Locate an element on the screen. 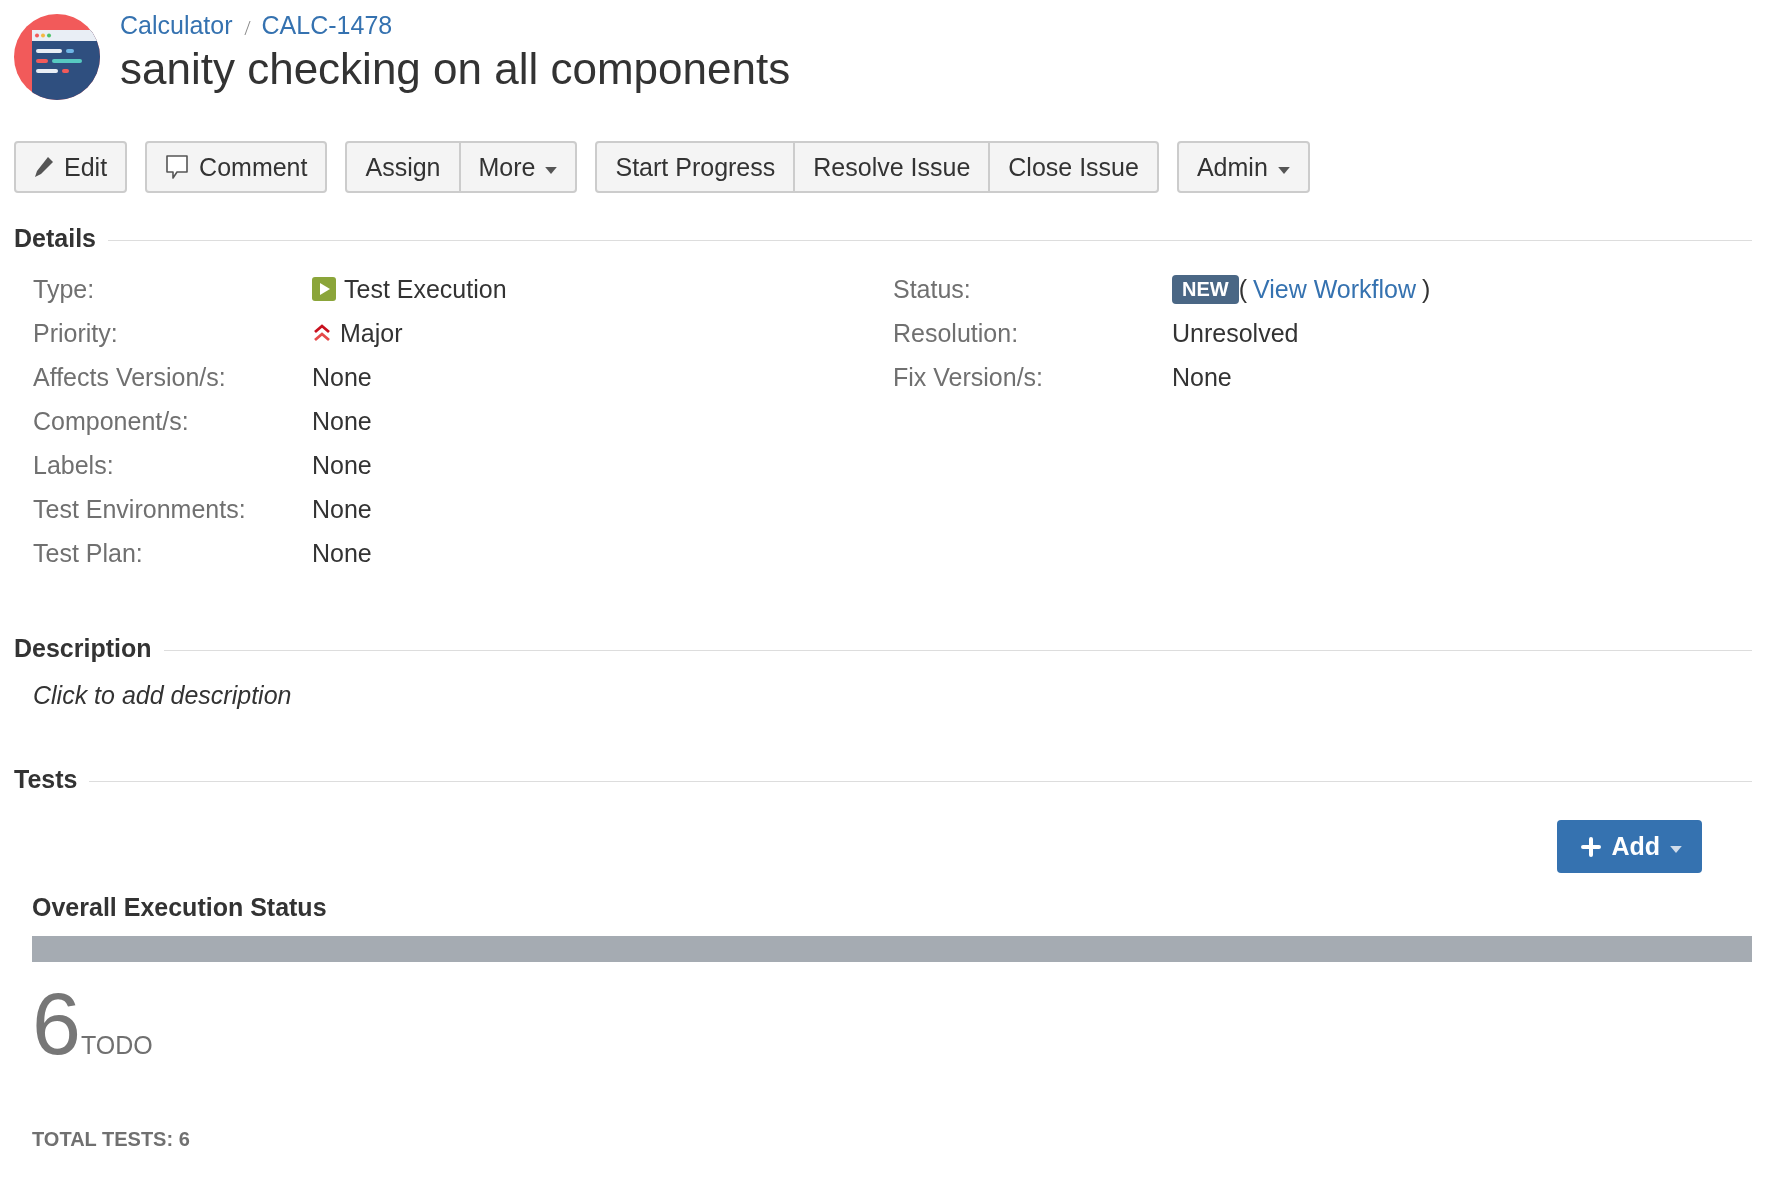  caret-icon is located at coordinates (1676, 849).